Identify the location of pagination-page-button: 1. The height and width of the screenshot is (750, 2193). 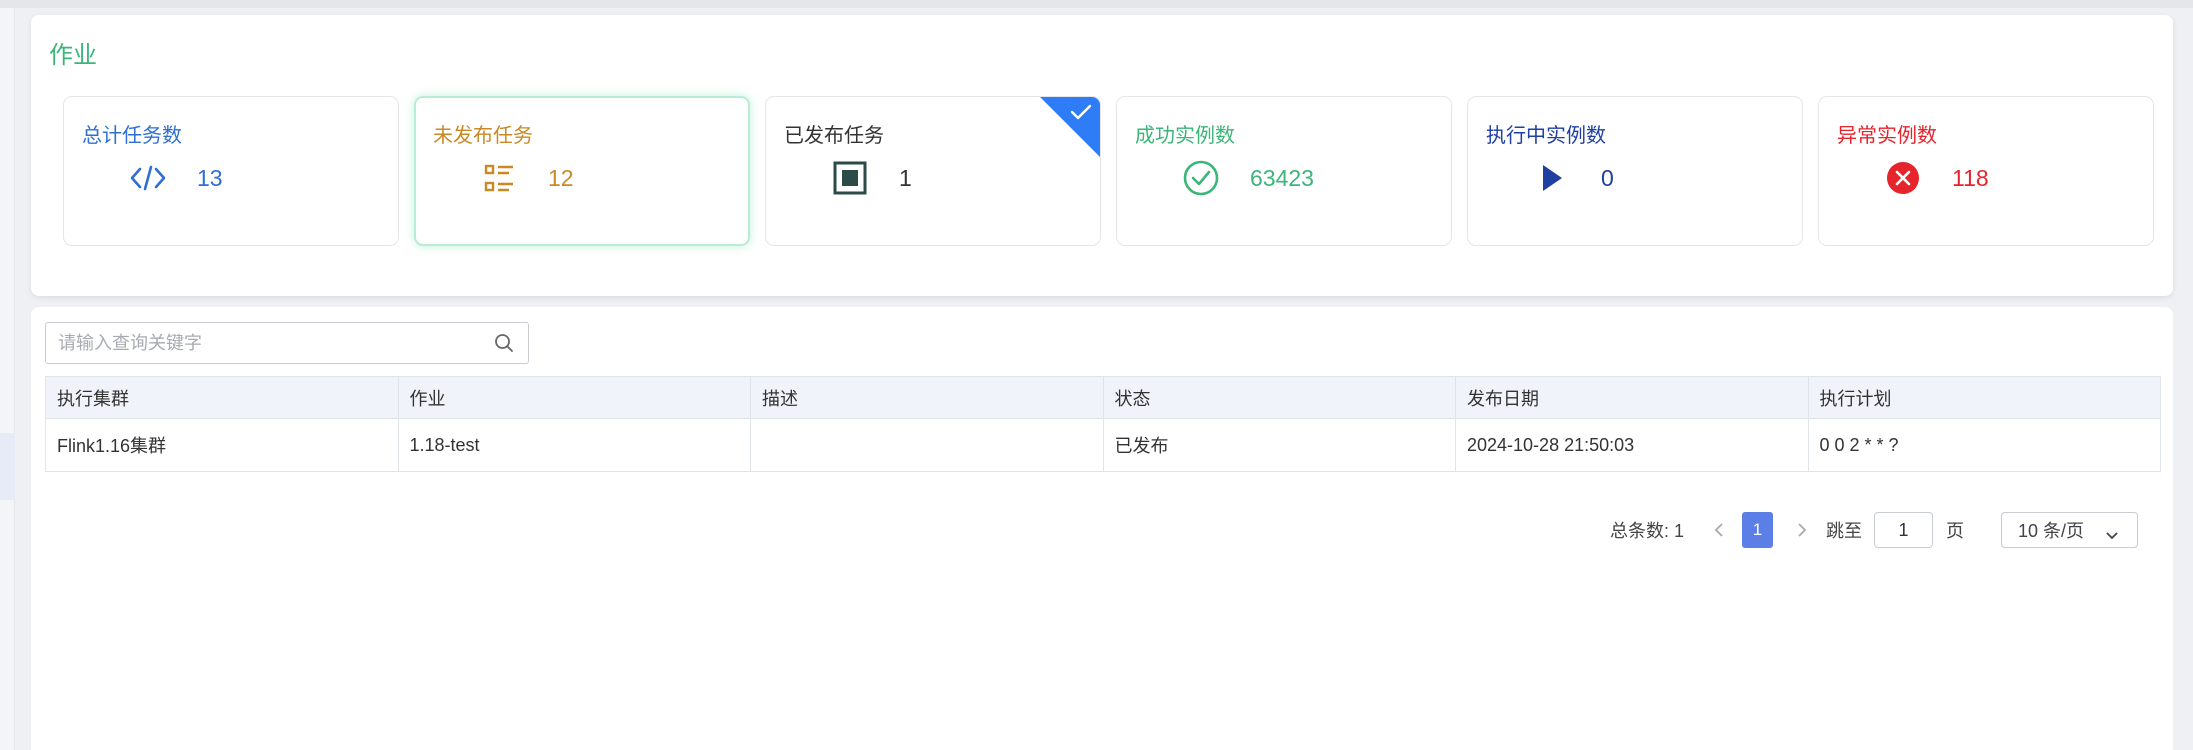
(1757, 530).